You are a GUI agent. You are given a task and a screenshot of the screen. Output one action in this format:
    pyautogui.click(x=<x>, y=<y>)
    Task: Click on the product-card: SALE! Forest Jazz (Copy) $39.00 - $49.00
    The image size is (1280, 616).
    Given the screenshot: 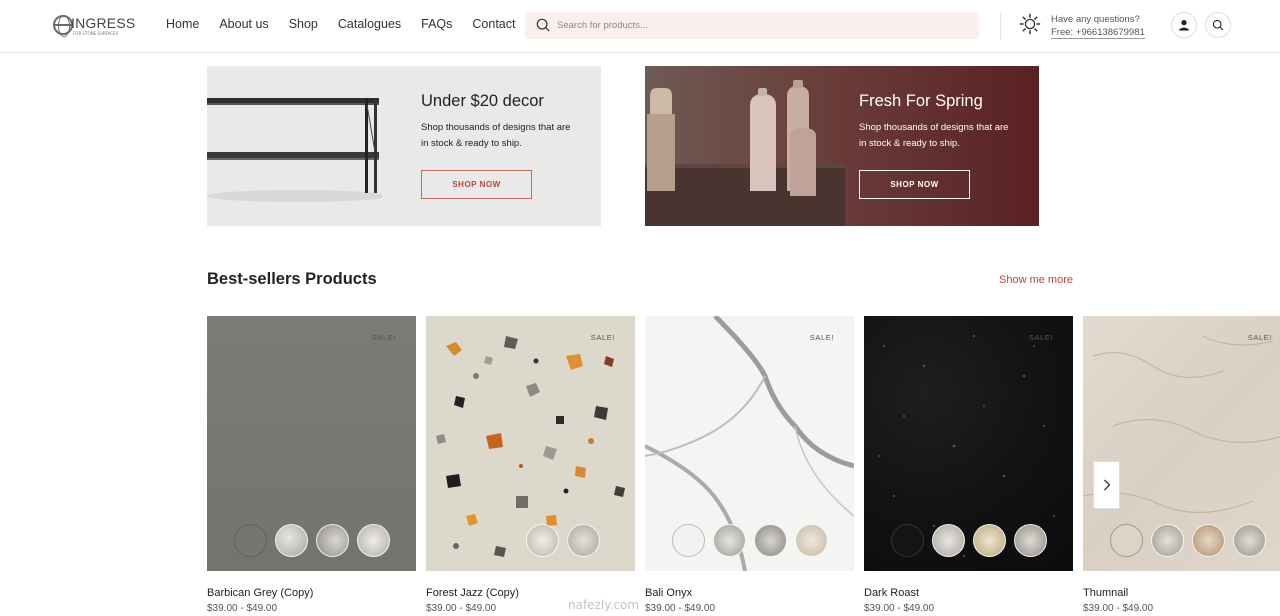 What is the action you would take?
    pyautogui.click(x=530, y=465)
    